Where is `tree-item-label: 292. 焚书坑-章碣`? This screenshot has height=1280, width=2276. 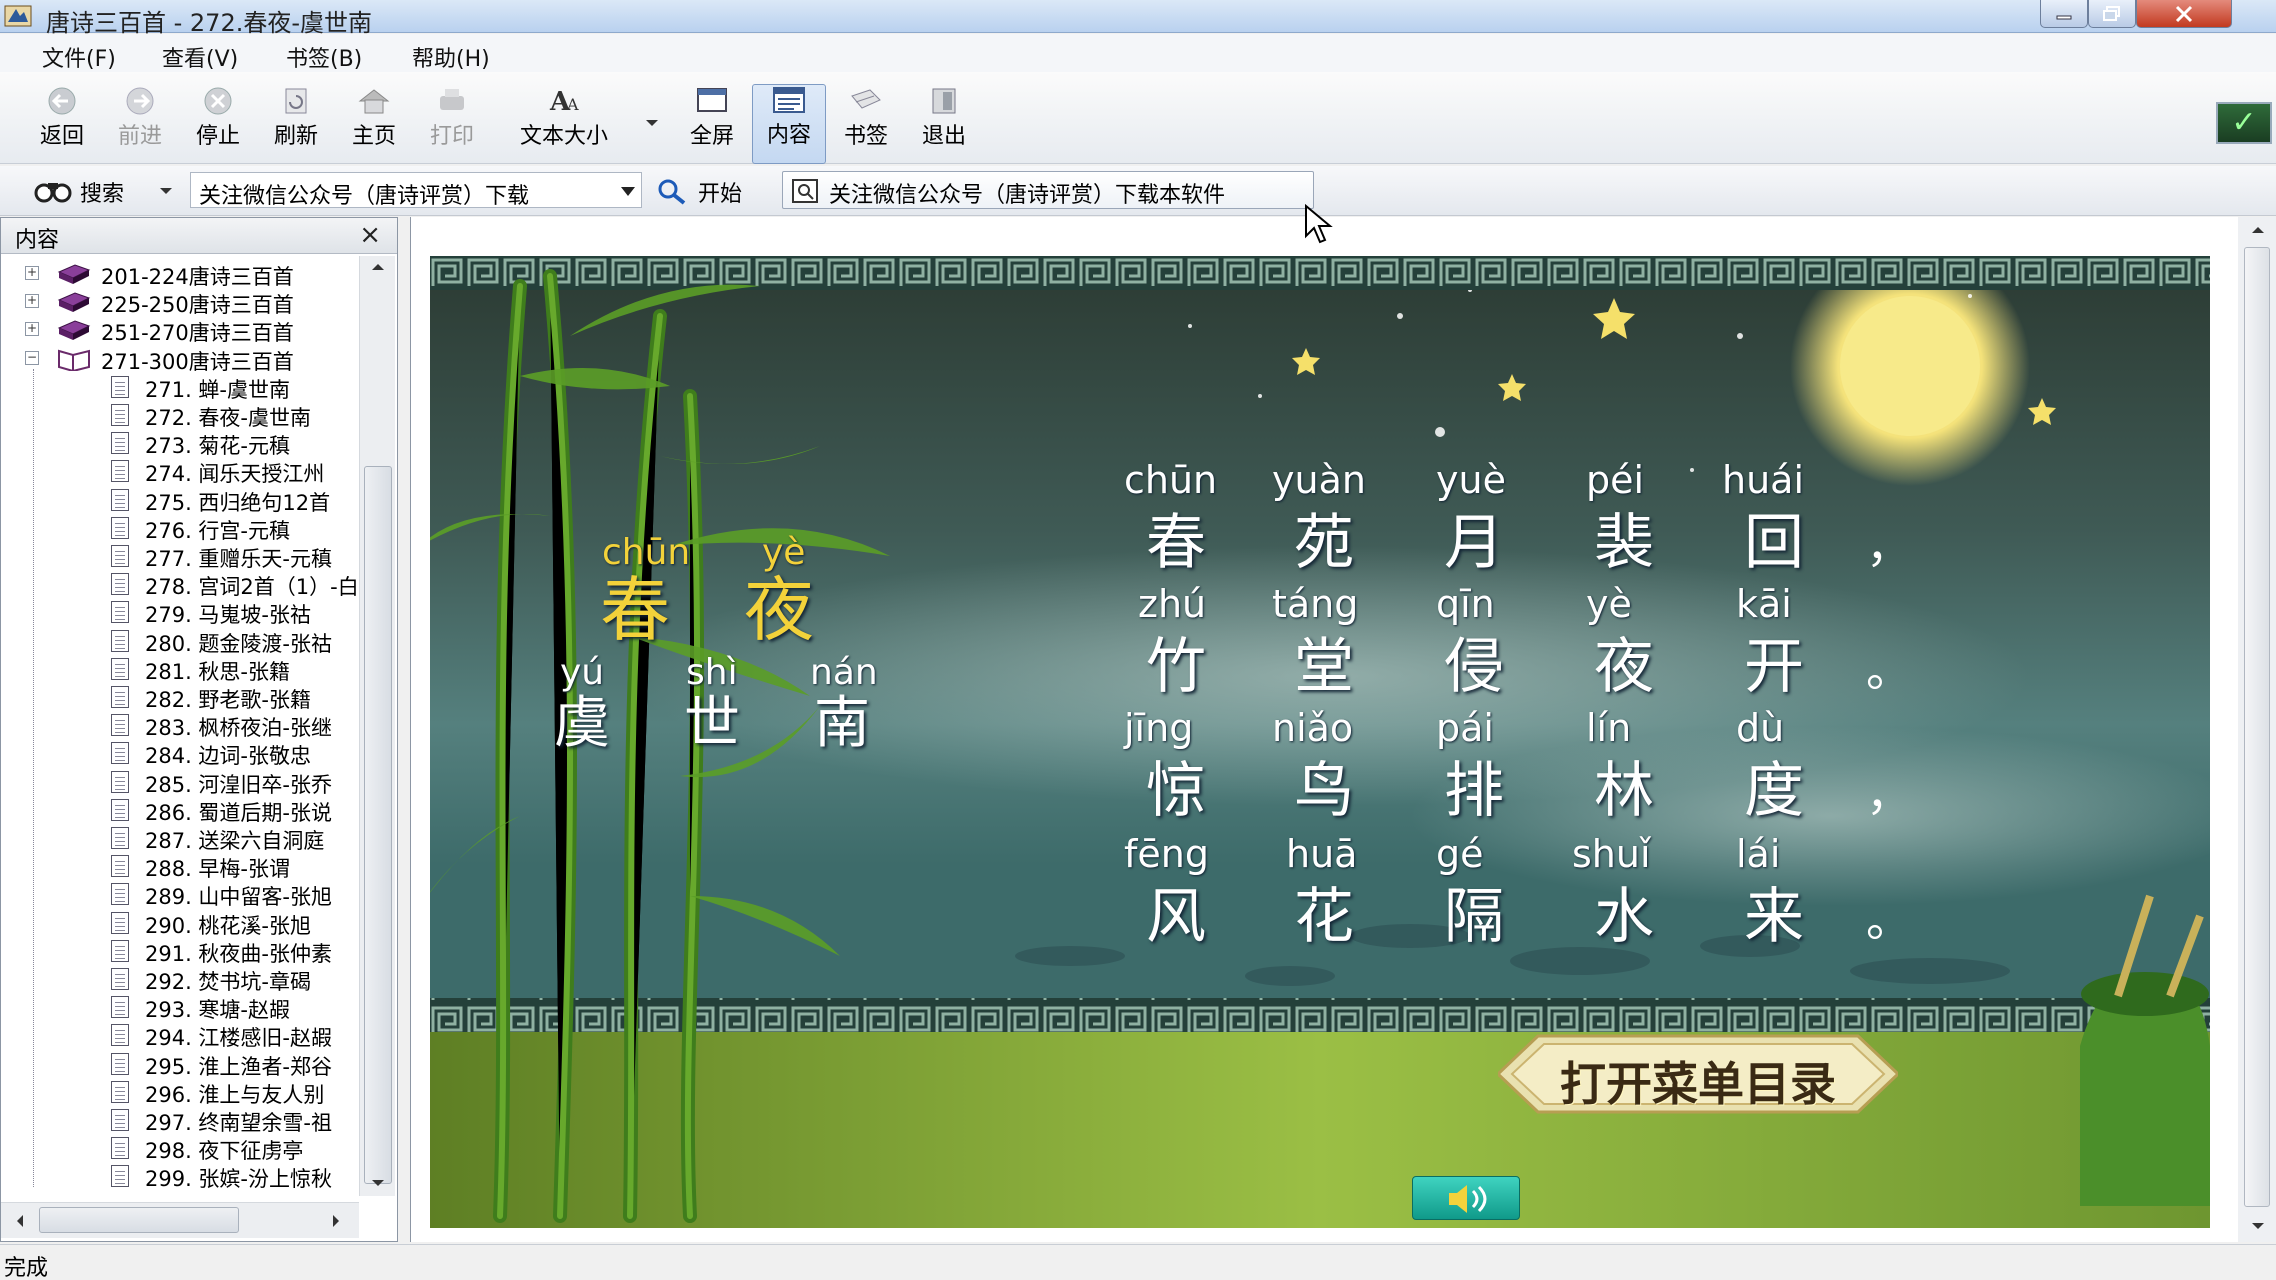 tree-item-label: 292. 焚书坑-章碣 is located at coordinates (228, 981).